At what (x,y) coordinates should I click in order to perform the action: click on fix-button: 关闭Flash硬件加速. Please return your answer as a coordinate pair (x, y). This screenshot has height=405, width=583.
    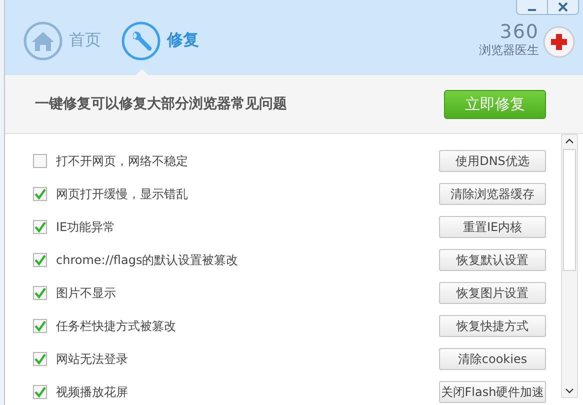
    Looking at the image, I should click on (492, 392).